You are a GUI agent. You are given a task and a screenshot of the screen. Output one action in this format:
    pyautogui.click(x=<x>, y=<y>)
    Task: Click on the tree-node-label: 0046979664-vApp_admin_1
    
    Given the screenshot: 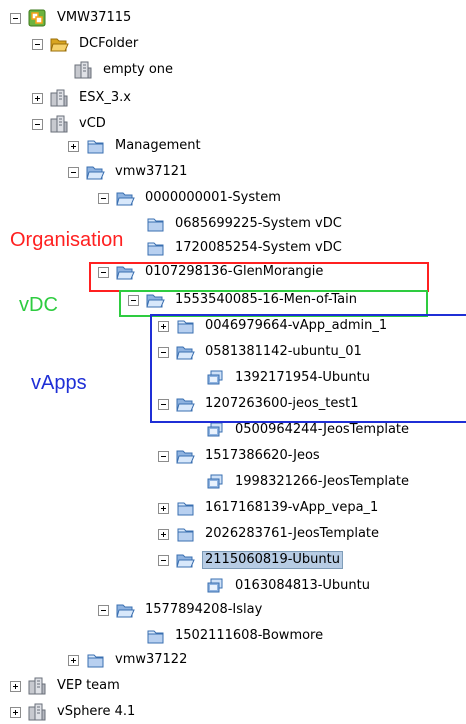 What is the action you would take?
    pyautogui.click(x=296, y=326)
    